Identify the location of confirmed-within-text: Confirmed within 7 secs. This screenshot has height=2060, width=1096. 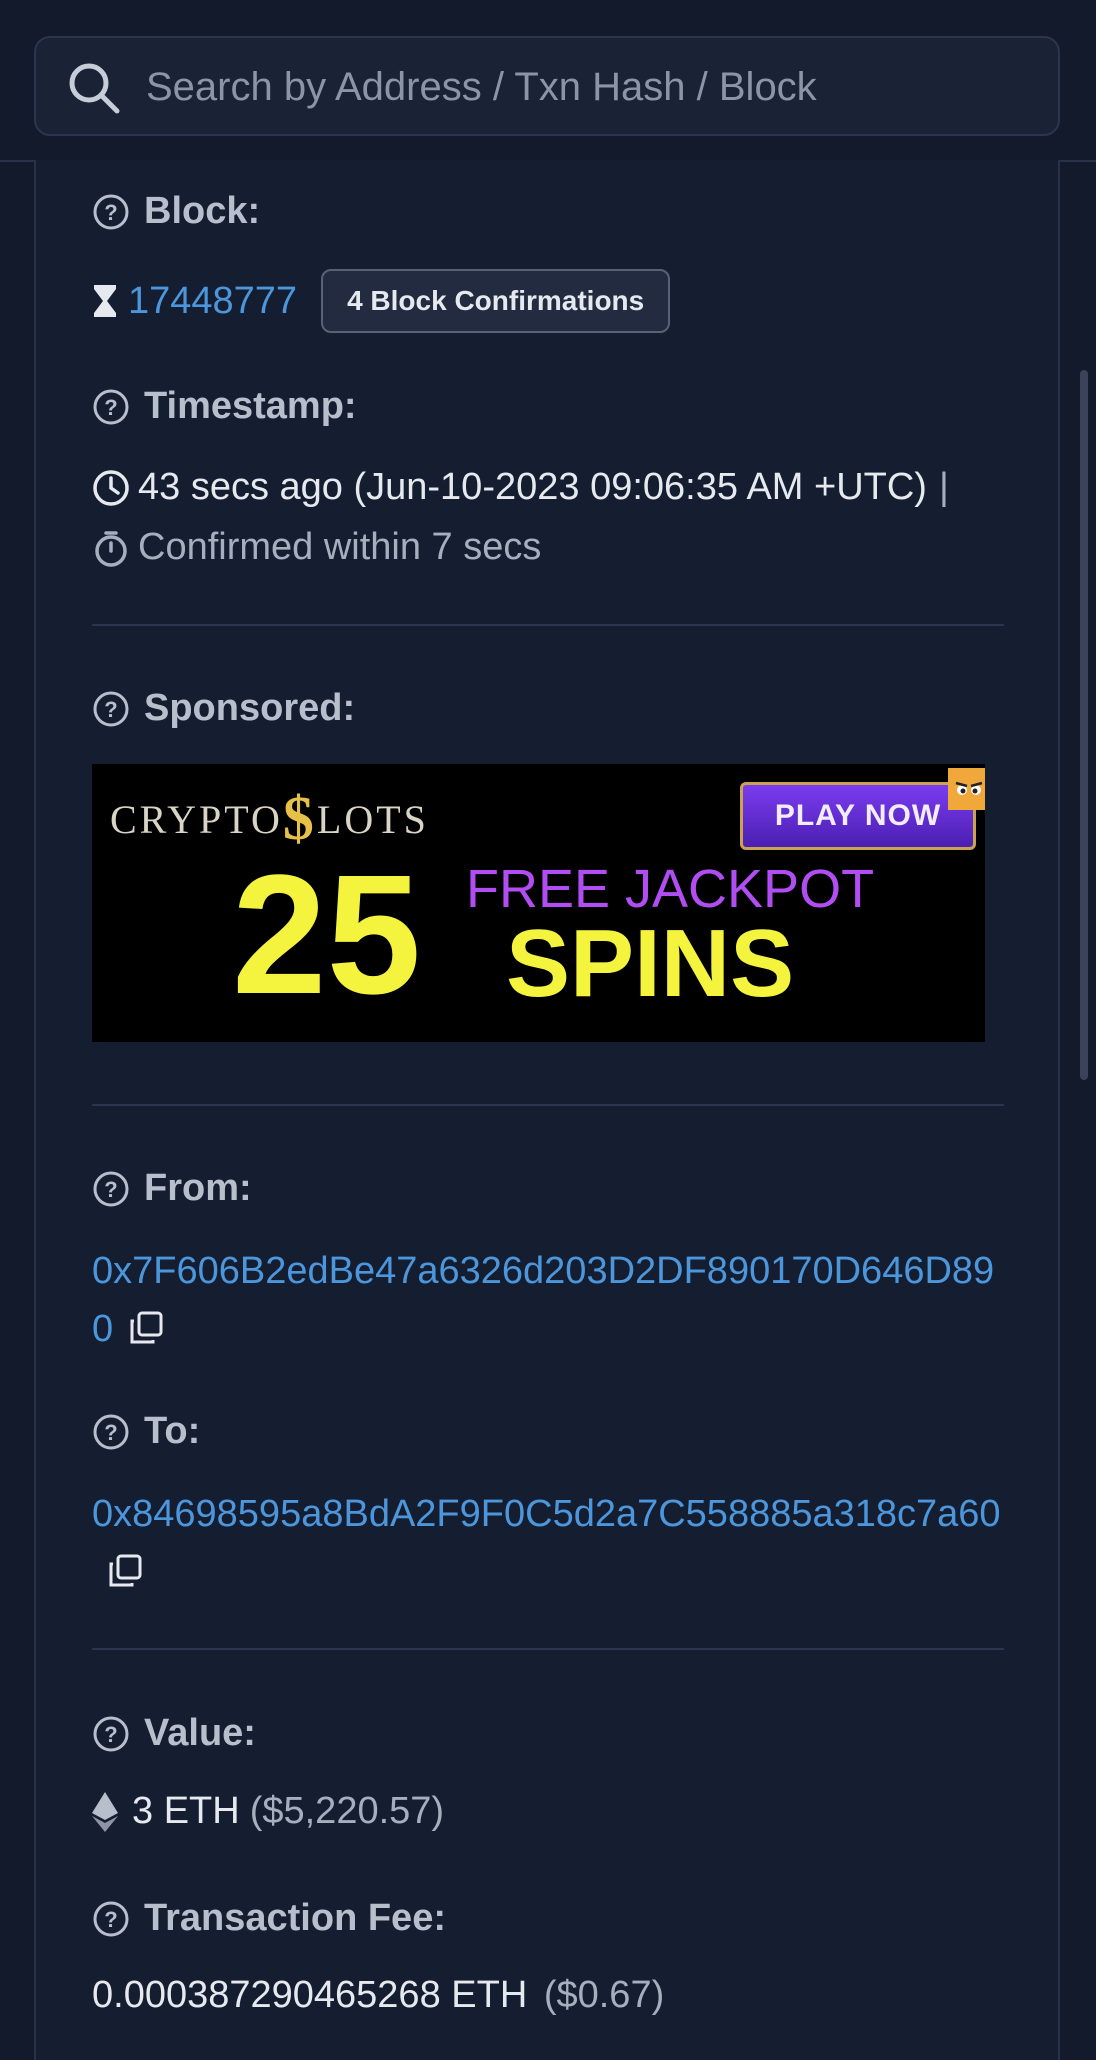
(340, 547).